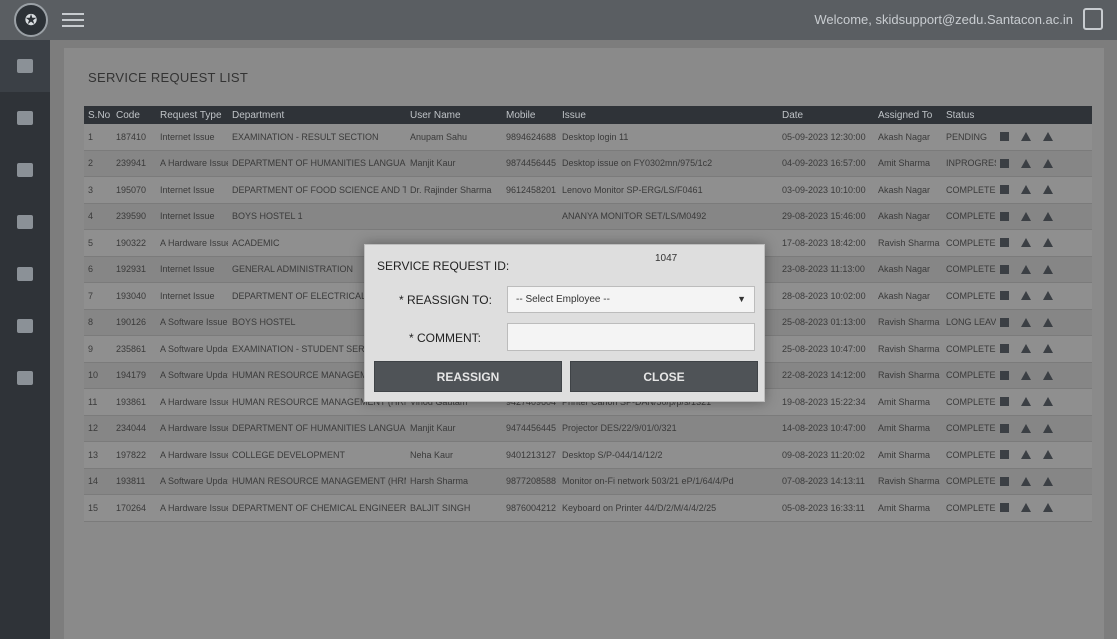 This screenshot has width=1117, height=639. Describe the element at coordinates (521, 115) in the screenshot. I see `column-header: Mobile` at that location.